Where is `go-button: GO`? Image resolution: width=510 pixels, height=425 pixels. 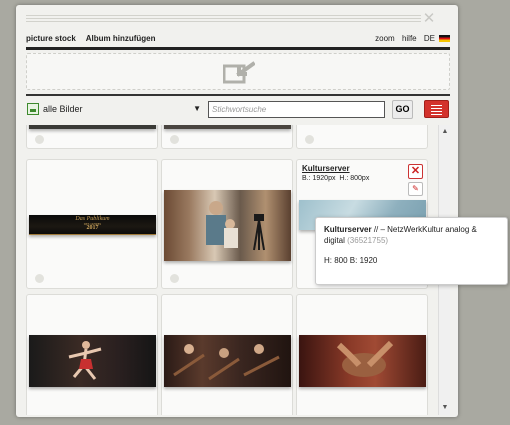
go-button: GO is located at coordinates (402, 109).